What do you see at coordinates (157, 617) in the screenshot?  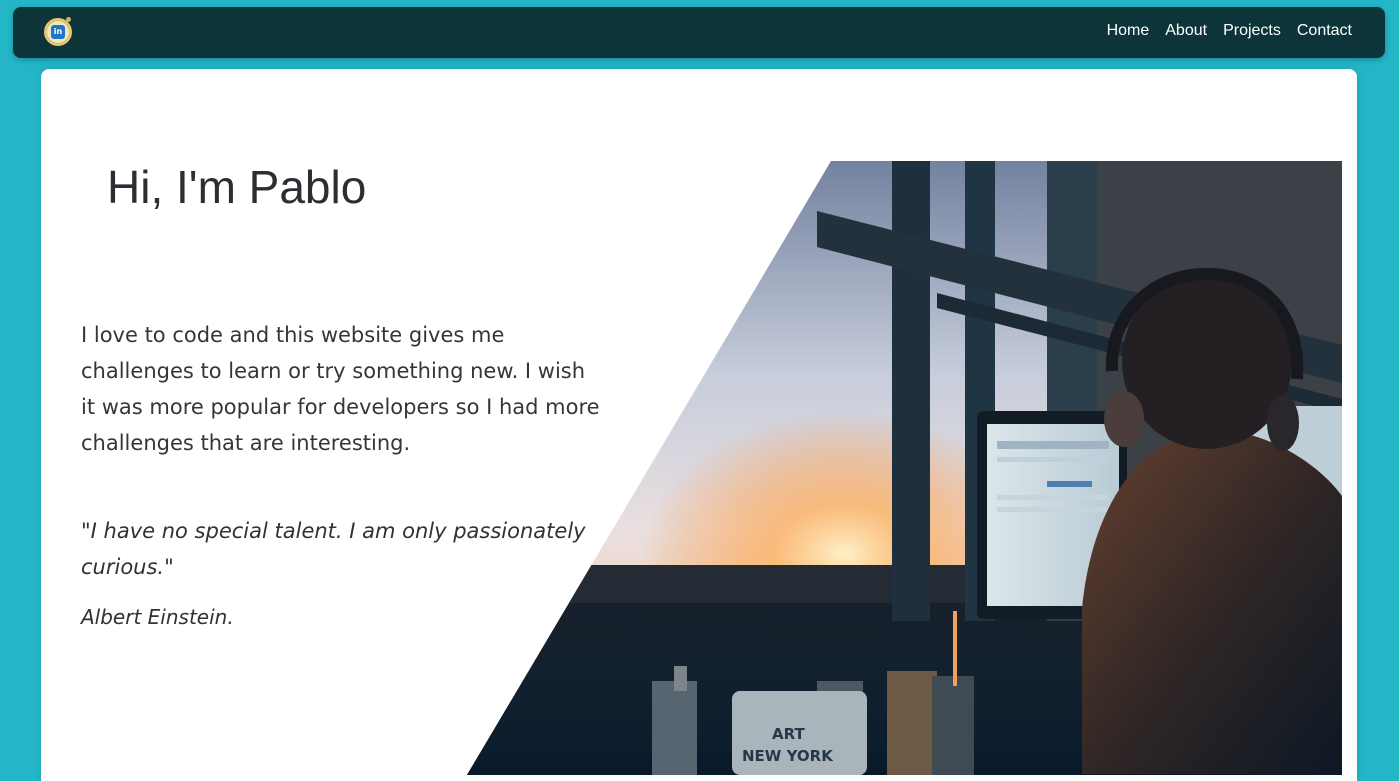 I see `quote-author: Albert Einstein.` at bounding box center [157, 617].